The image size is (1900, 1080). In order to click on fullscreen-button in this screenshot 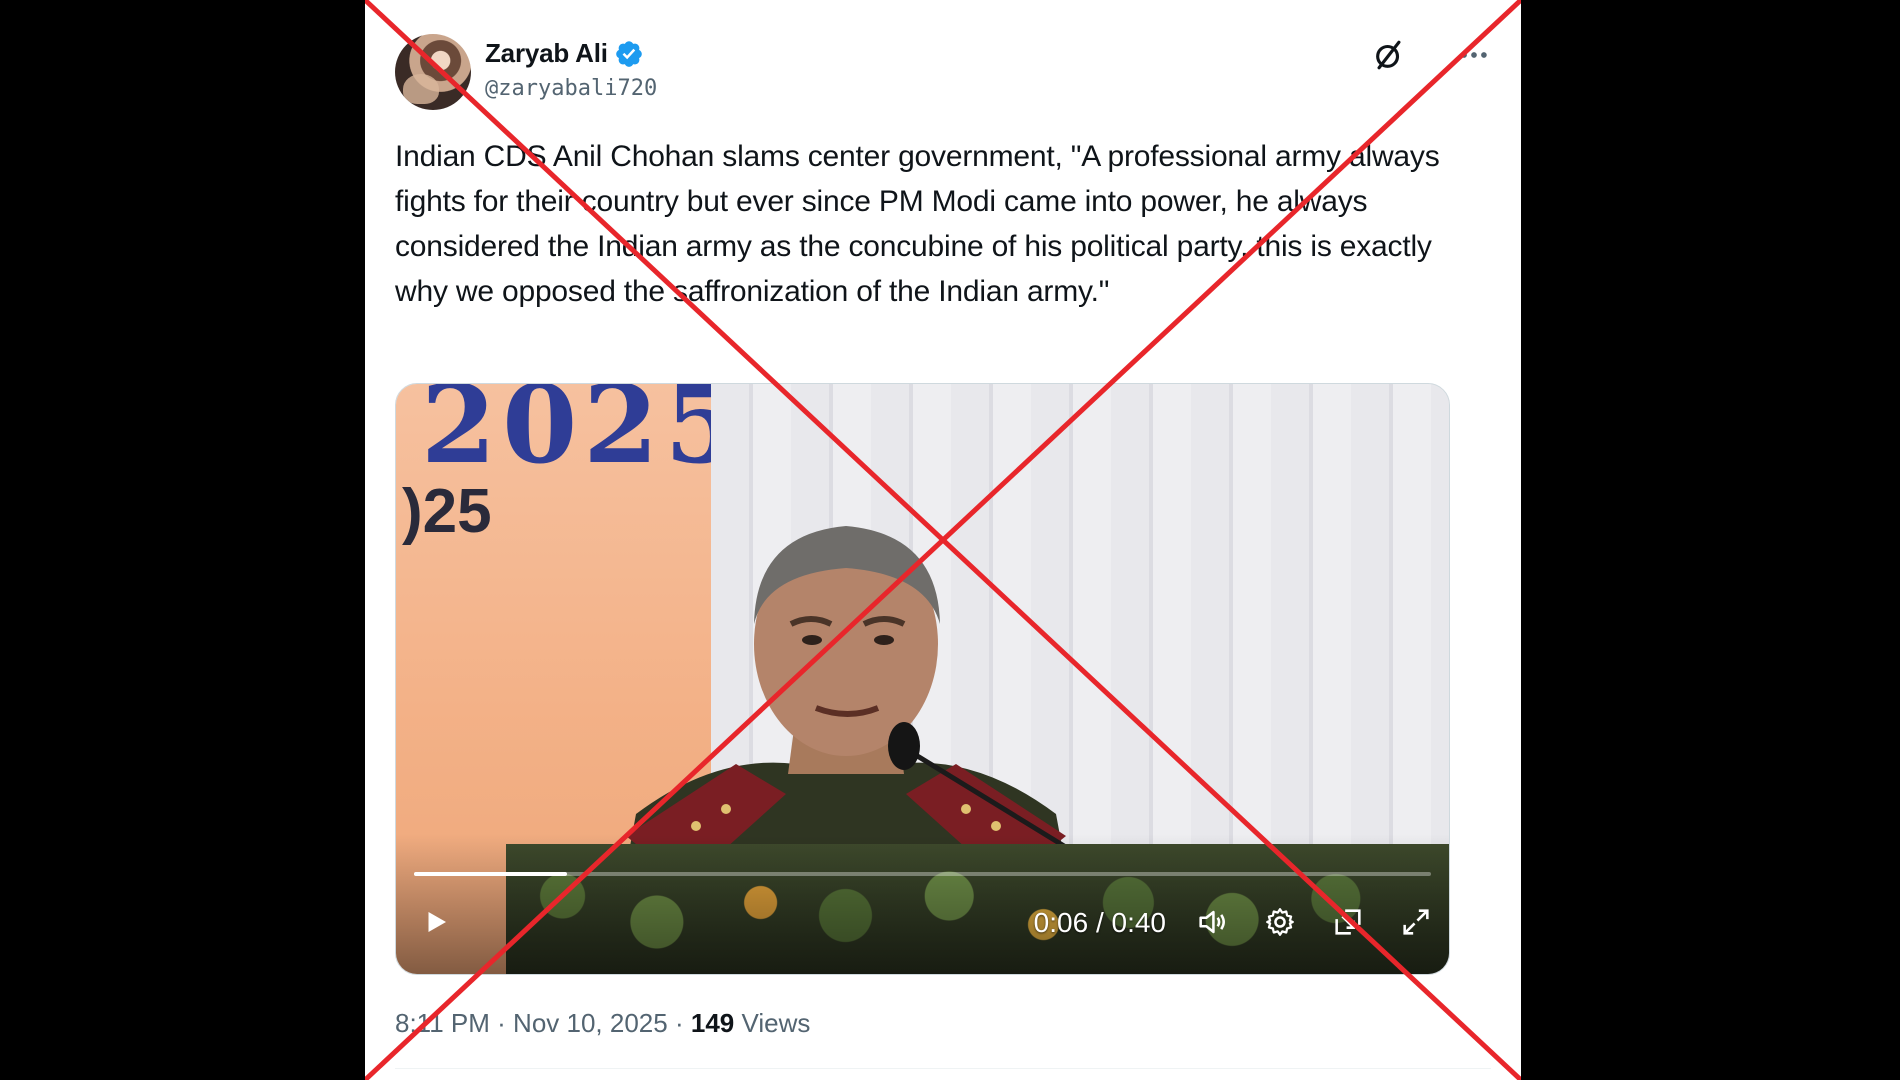, I will do `click(1416, 922)`.